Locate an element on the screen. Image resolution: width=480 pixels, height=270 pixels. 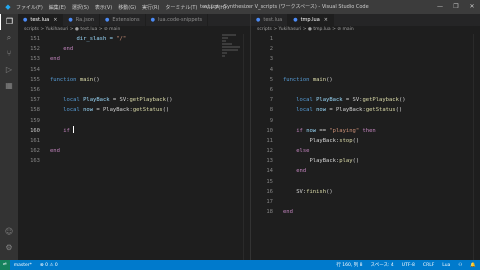
left-code-line: 154 is located at coordinates (134, 70).